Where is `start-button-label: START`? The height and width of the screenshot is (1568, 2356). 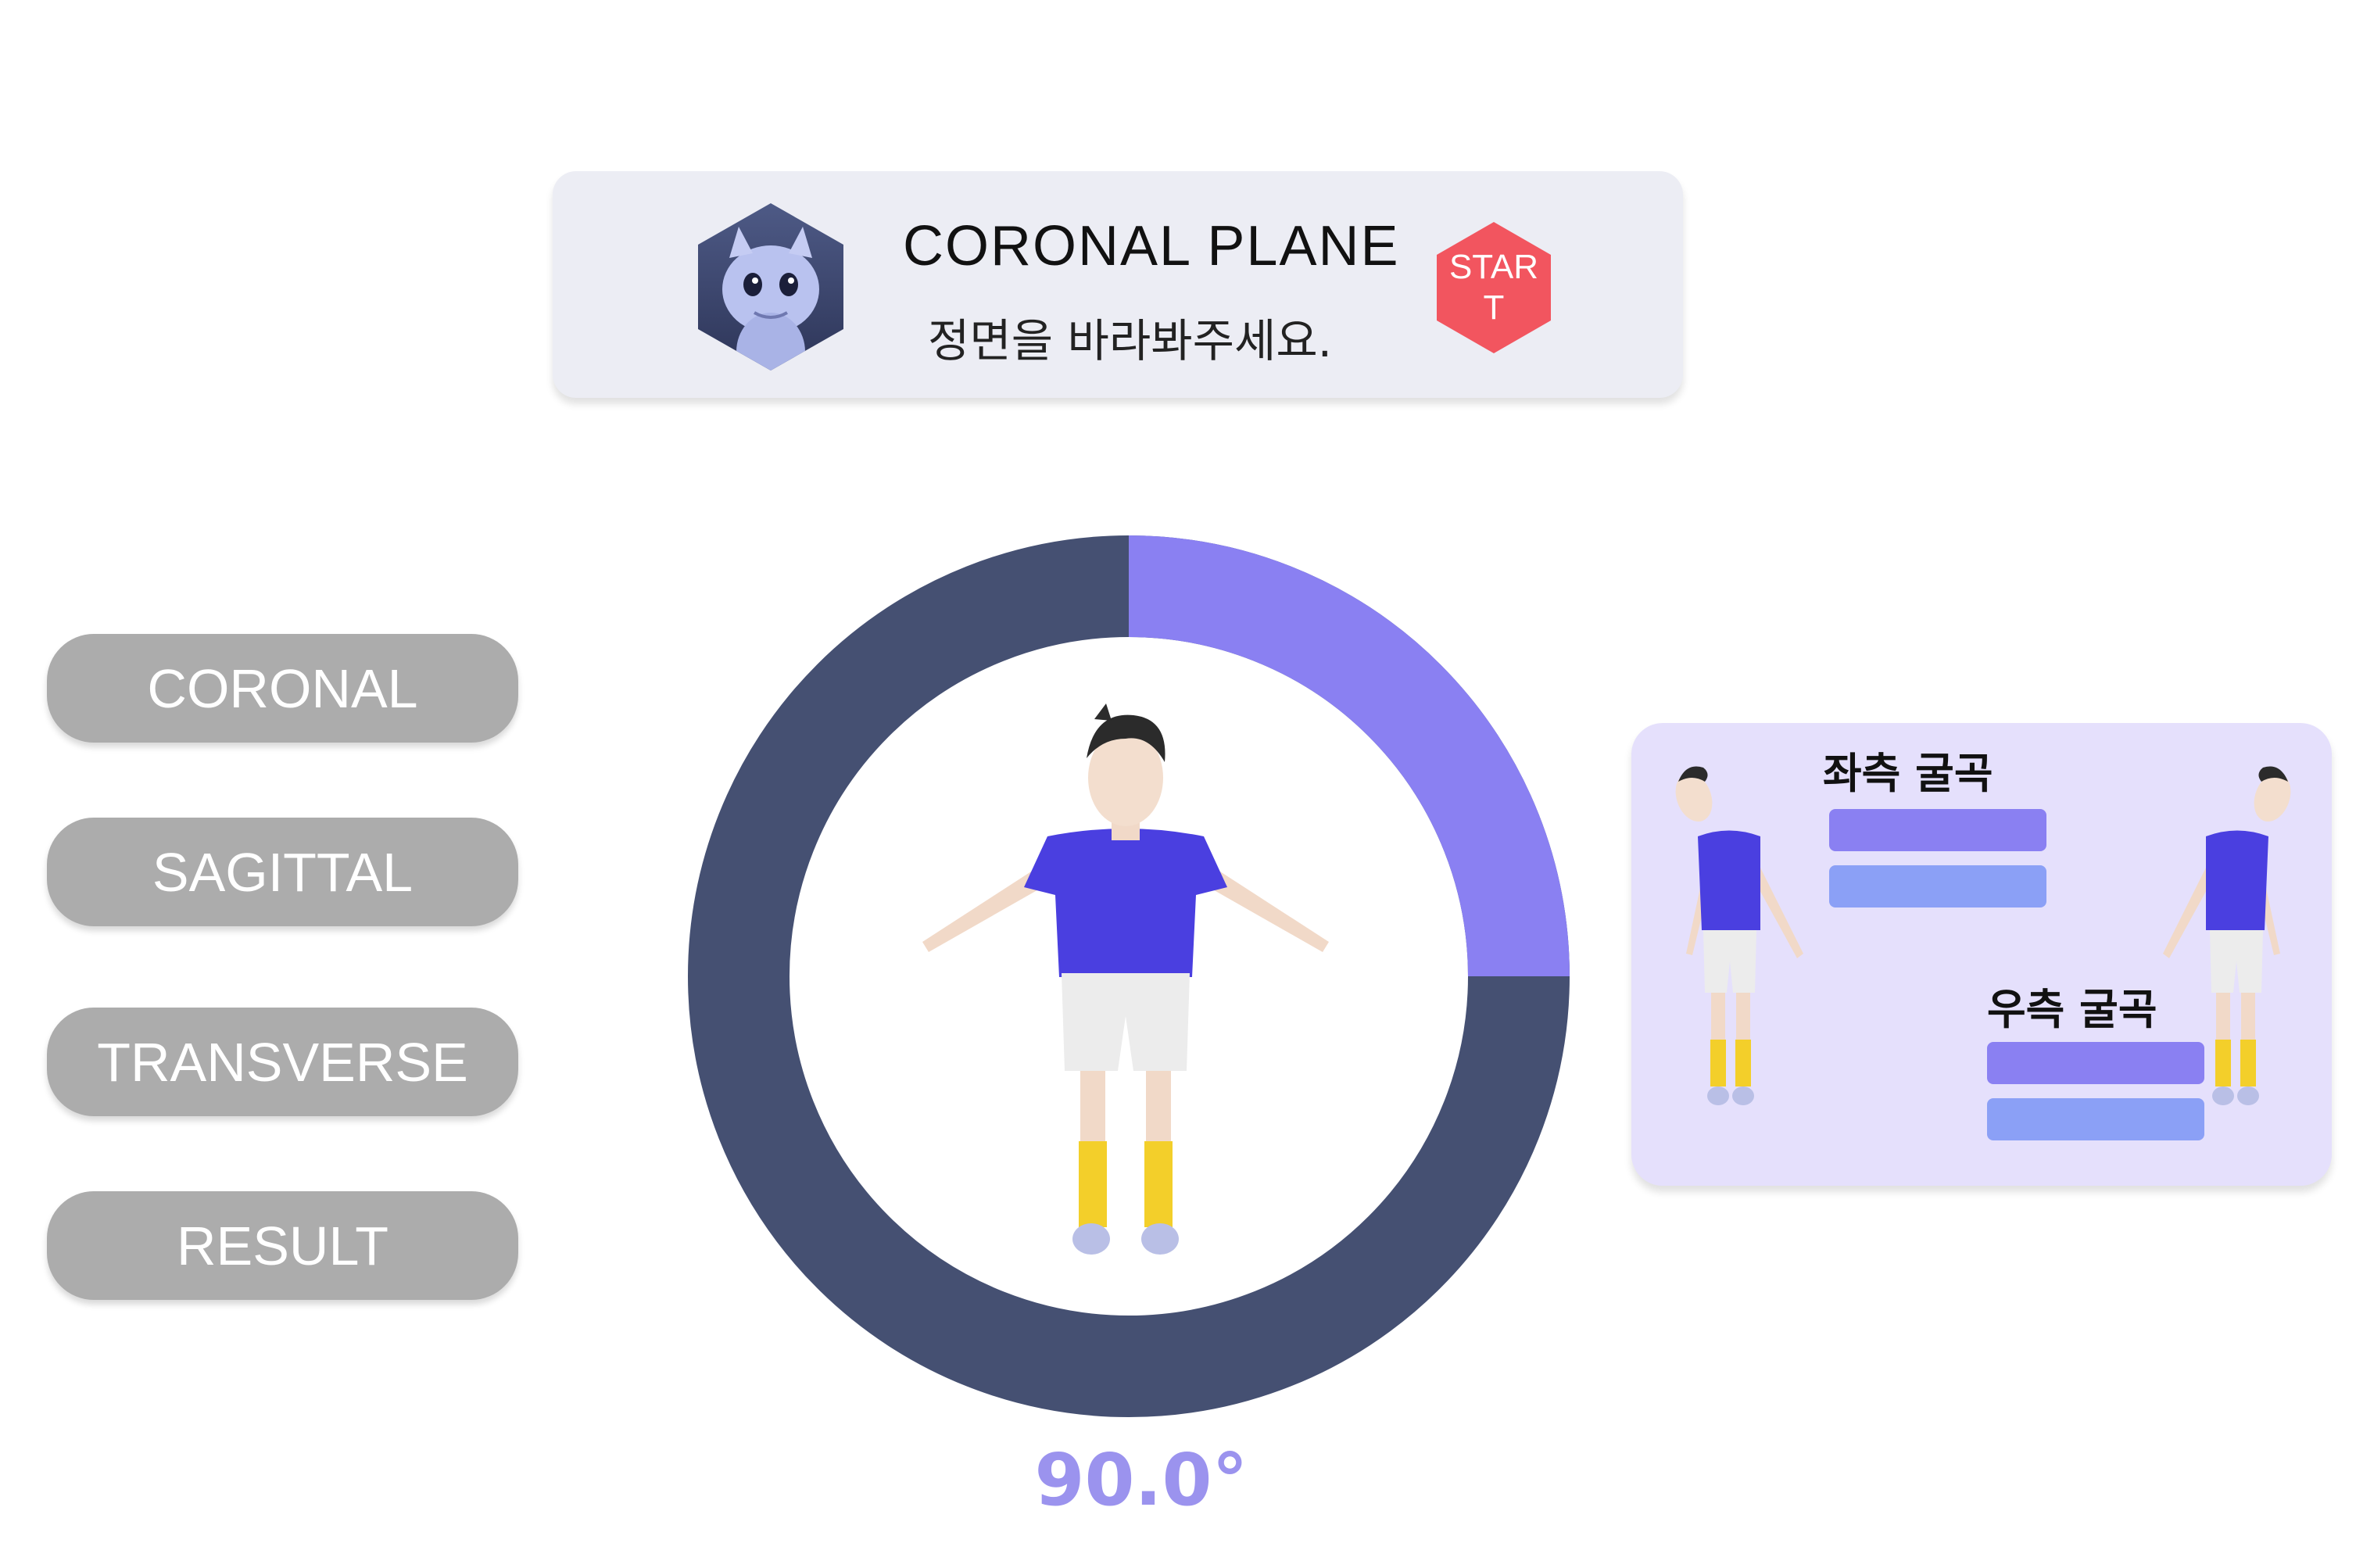 start-button-label: START is located at coordinates (1493, 287).